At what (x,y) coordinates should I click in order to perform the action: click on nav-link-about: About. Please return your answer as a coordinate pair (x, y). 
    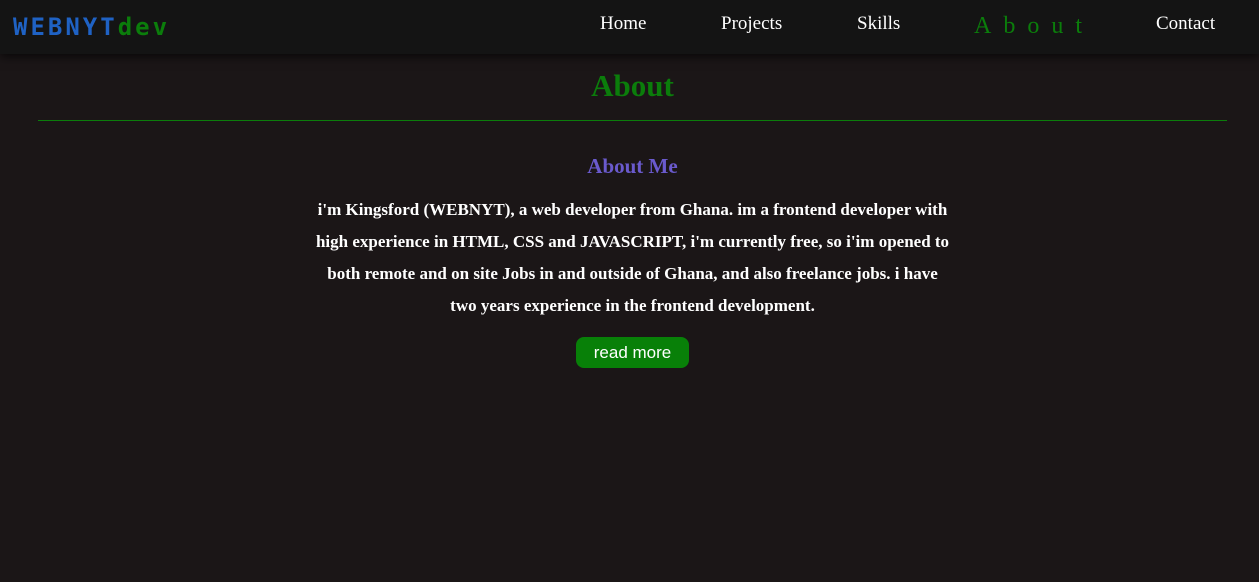
    Looking at the image, I should click on (1034, 26).